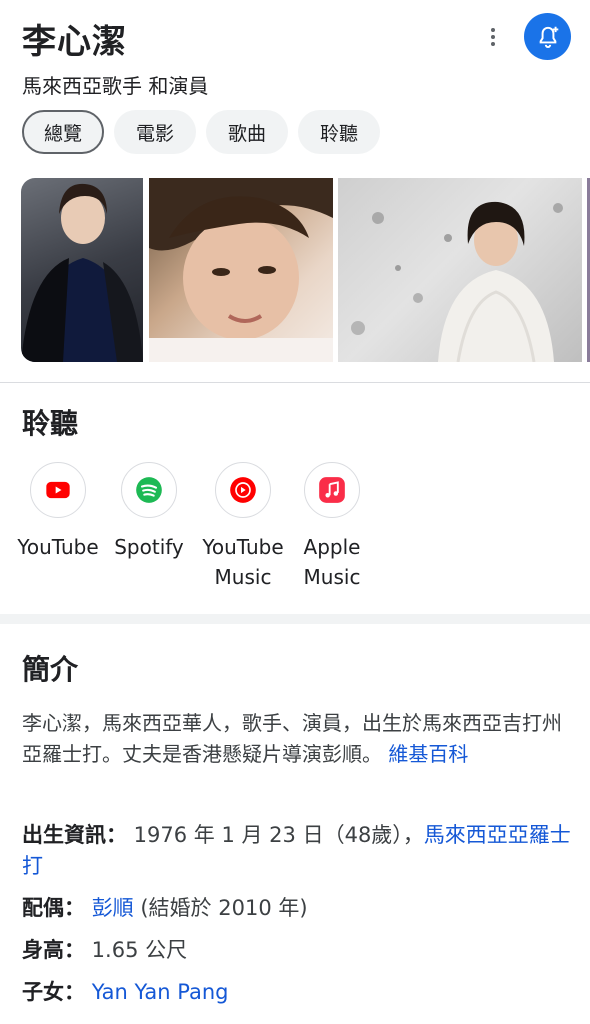 This screenshot has width=590, height=1024. I want to click on fact-label: 身高：, so click(53, 950).